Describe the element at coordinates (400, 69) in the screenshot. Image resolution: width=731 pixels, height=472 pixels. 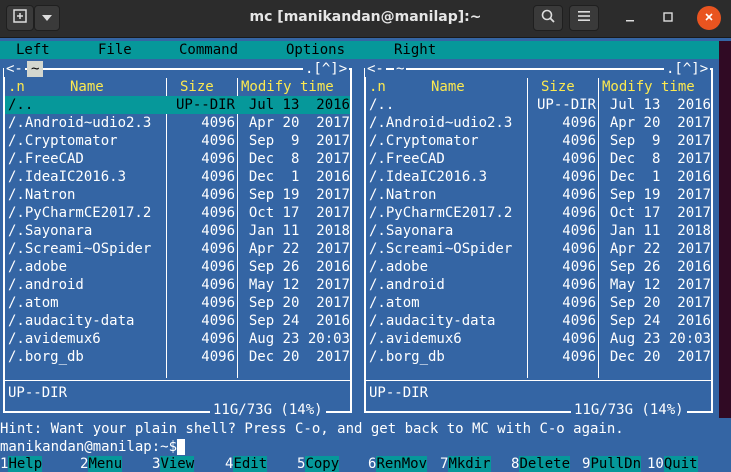
I see `panel-dir-label: ~` at that location.